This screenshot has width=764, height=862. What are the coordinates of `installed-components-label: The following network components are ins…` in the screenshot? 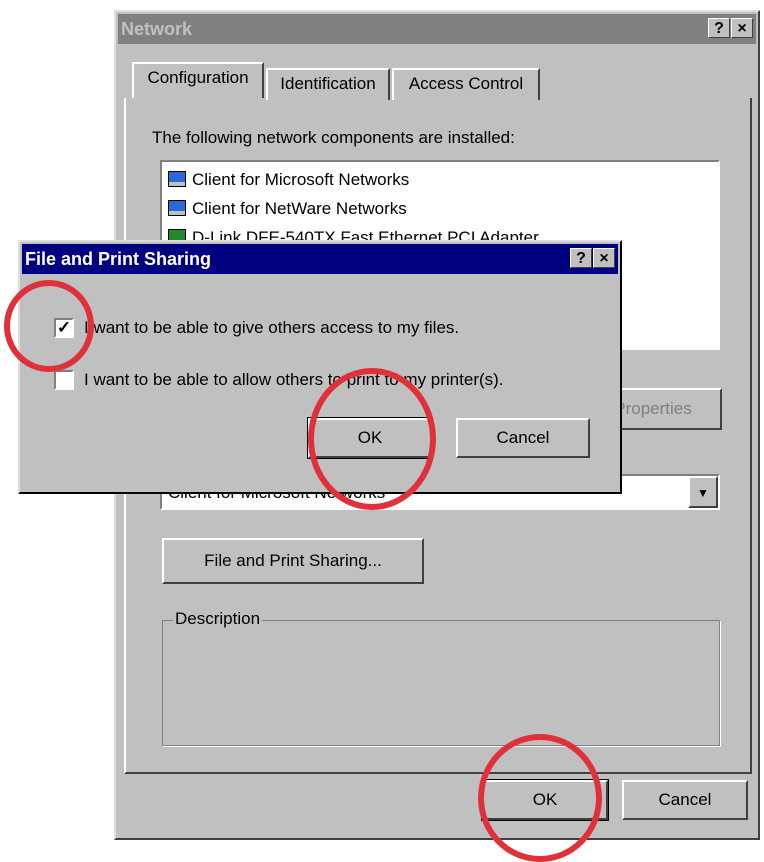 It's located at (333, 137).